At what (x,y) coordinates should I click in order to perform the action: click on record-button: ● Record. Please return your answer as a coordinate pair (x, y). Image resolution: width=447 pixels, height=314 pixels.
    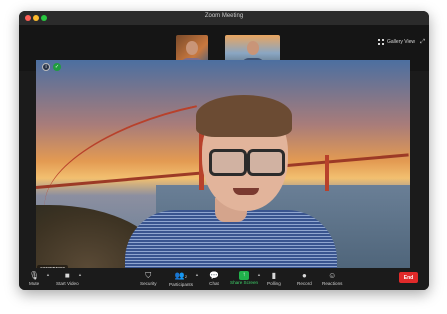
    Looking at the image, I should click on (304, 278).